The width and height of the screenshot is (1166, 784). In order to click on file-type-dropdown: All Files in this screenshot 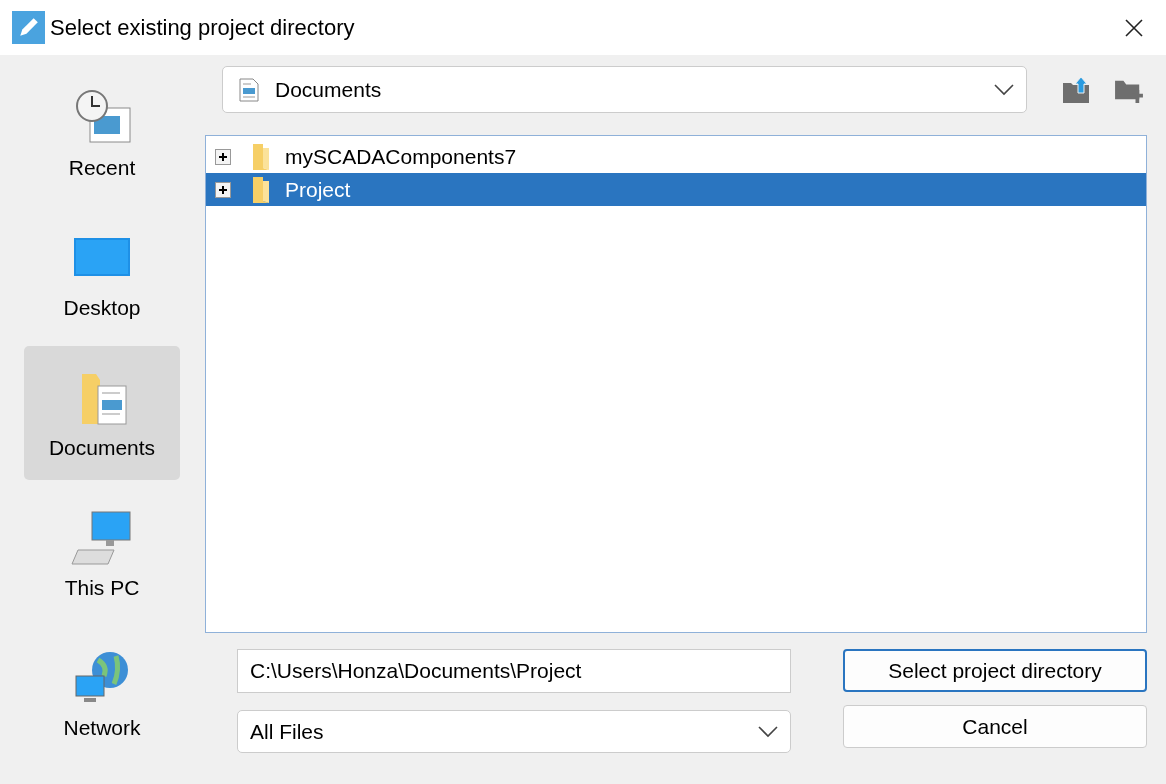, I will do `click(514, 731)`.